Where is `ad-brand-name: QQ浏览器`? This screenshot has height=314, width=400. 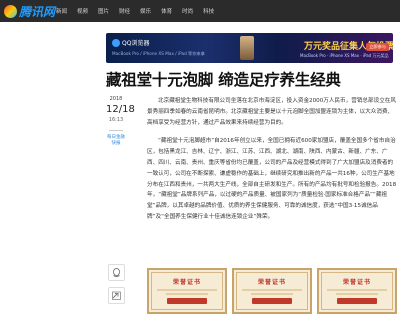 ad-brand-name: QQ浏览器 is located at coordinates (136, 43).